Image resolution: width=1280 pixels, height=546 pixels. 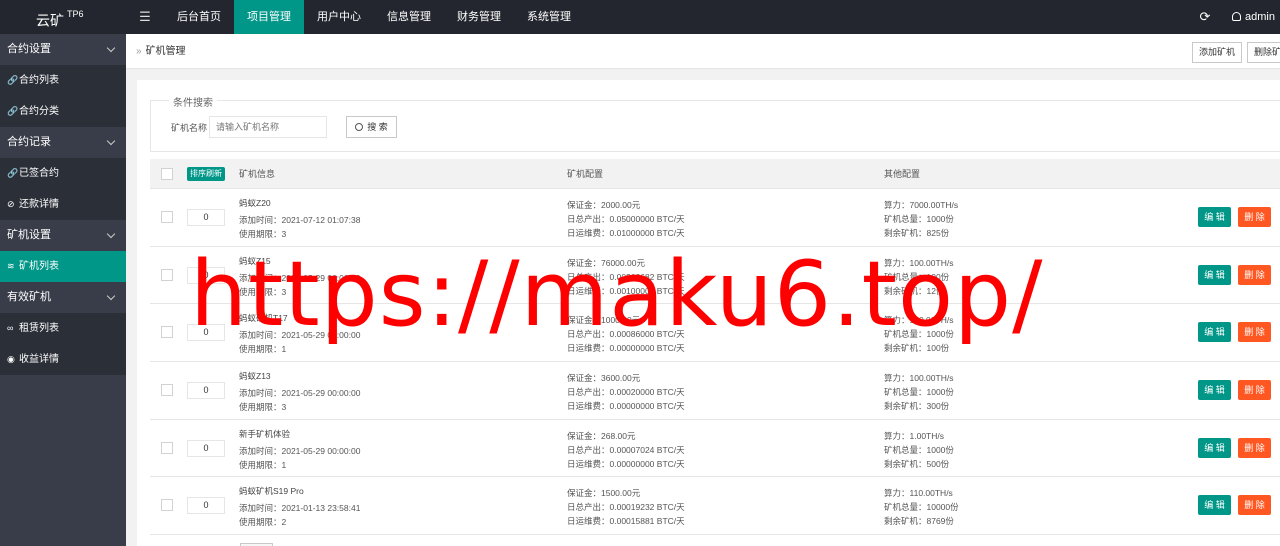 What do you see at coordinates (1260, 17) in the screenshot?
I see `user-name: admin` at bounding box center [1260, 17].